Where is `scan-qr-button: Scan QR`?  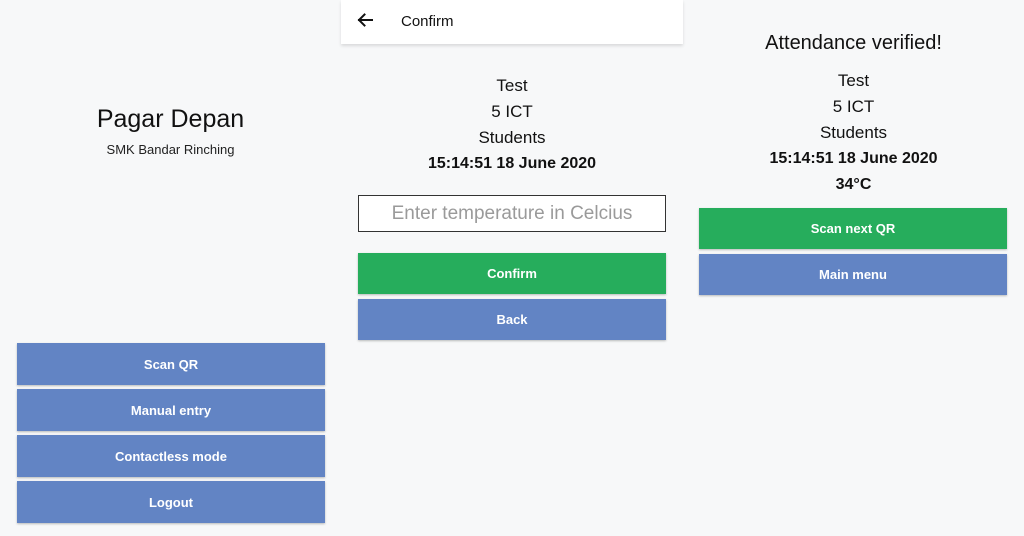 scan-qr-button: Scan QR is located at coordinates (171, 364).